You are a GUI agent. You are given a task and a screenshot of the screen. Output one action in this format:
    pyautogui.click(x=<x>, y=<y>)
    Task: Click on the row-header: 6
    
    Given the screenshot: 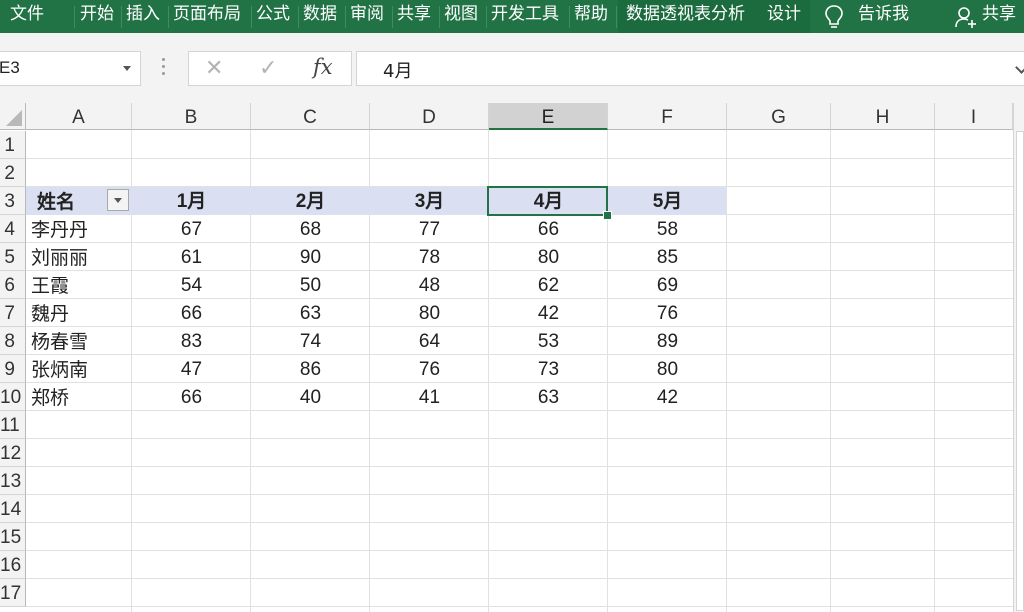 What is the action you would take?
    pyautogui.click(x=13, y=285)
    